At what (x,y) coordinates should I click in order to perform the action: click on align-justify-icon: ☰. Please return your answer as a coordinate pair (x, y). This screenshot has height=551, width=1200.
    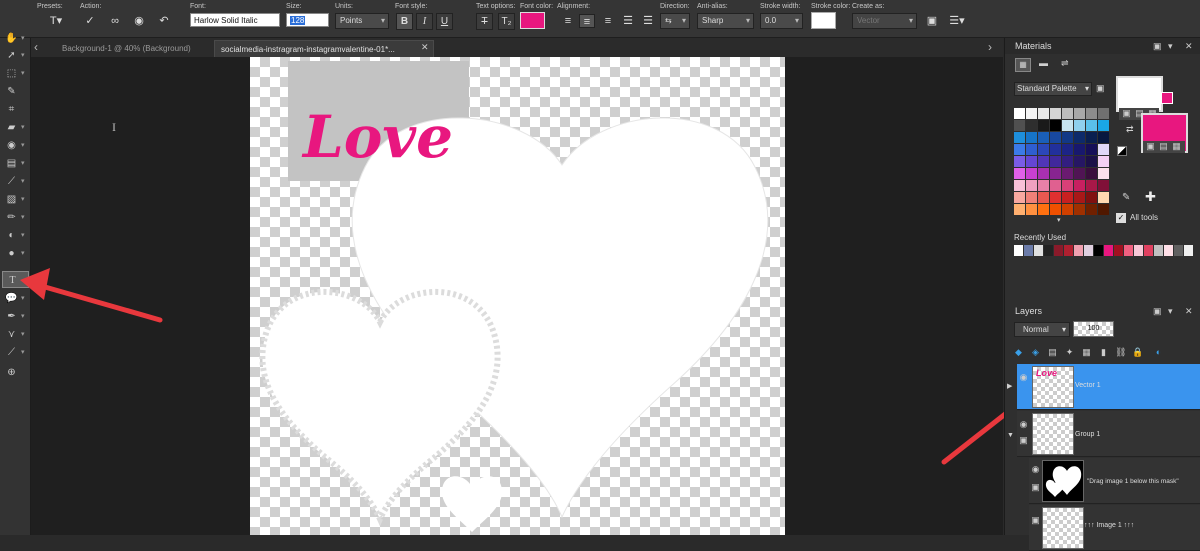
    Looking at the image, I should click on (628, 21).